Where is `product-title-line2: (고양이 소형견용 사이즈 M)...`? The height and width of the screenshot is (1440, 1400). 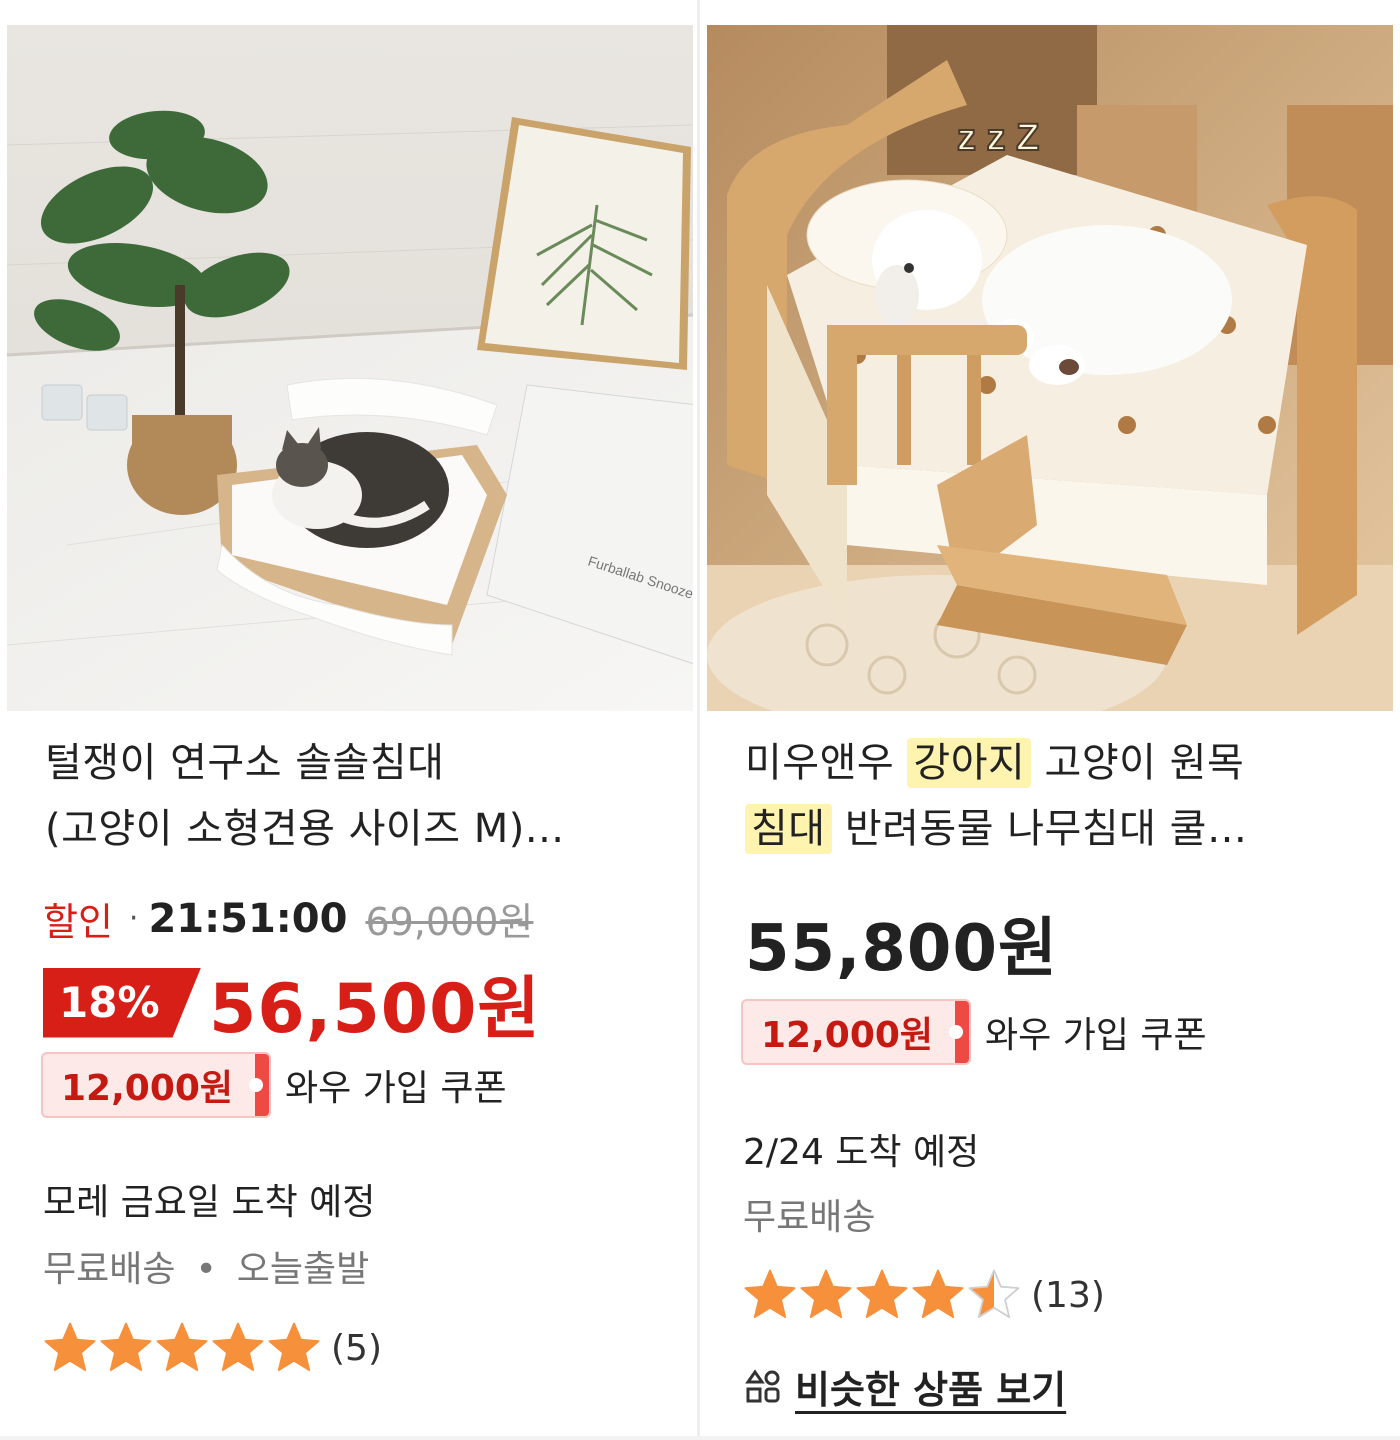
product-title-line2: (고양이 소형견용 사이즈 M)... is located at coordinates (305, 829).